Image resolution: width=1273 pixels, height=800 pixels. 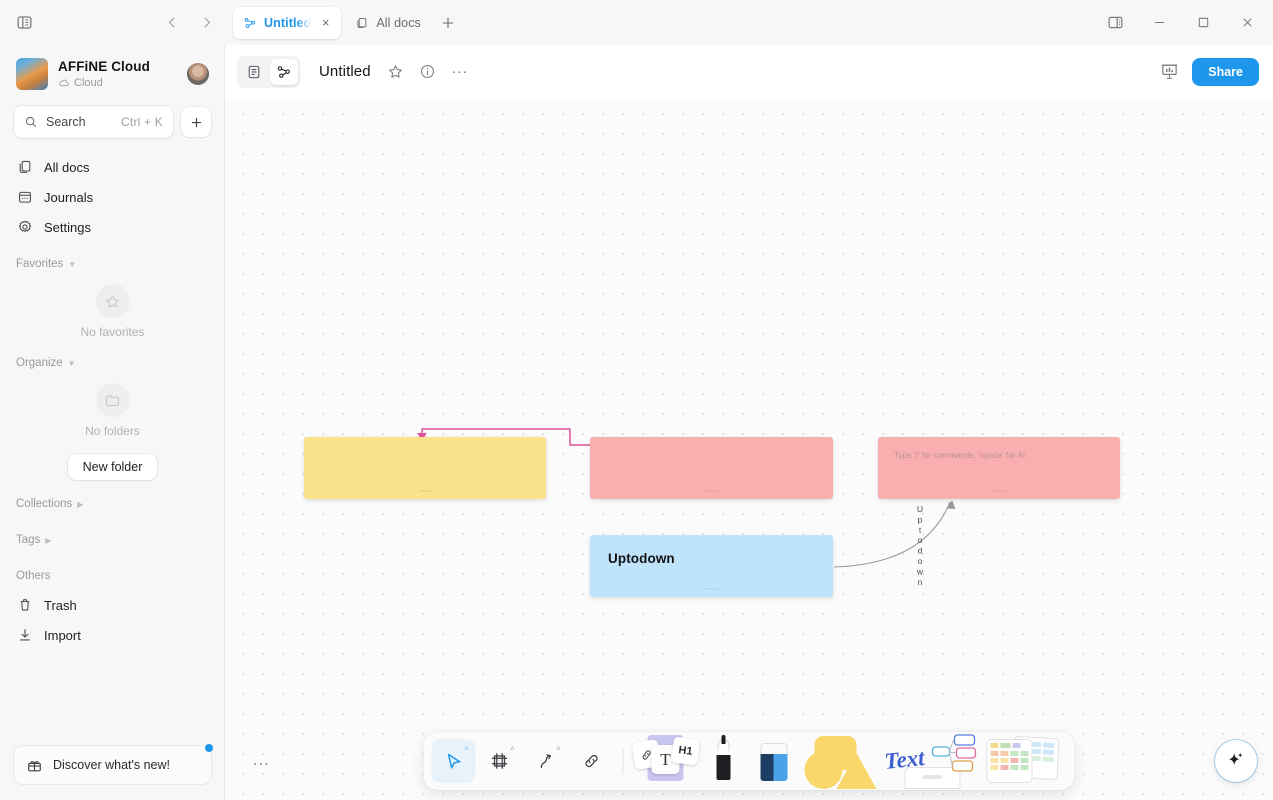 I want to click on workspace-avatar, so click(x=32, y=74).